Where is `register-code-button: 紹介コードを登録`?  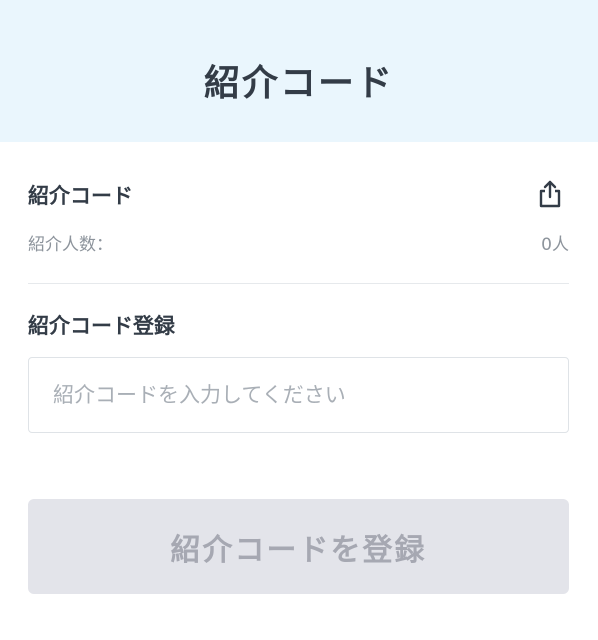
register-code-button: 紹介コードを登録 is located at coordinates (298, 546).